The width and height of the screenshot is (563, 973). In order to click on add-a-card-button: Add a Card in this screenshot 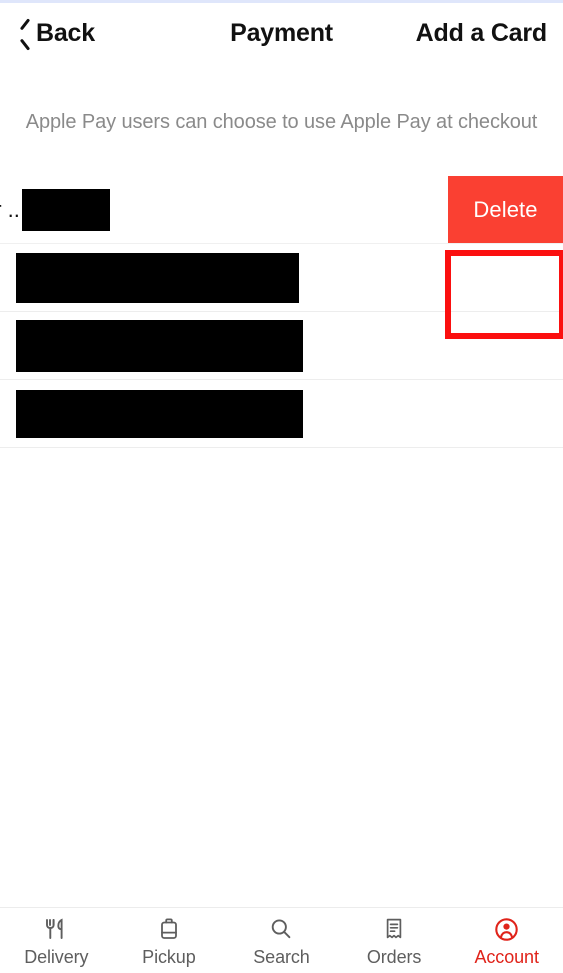, I will do `click(482, 33)`.